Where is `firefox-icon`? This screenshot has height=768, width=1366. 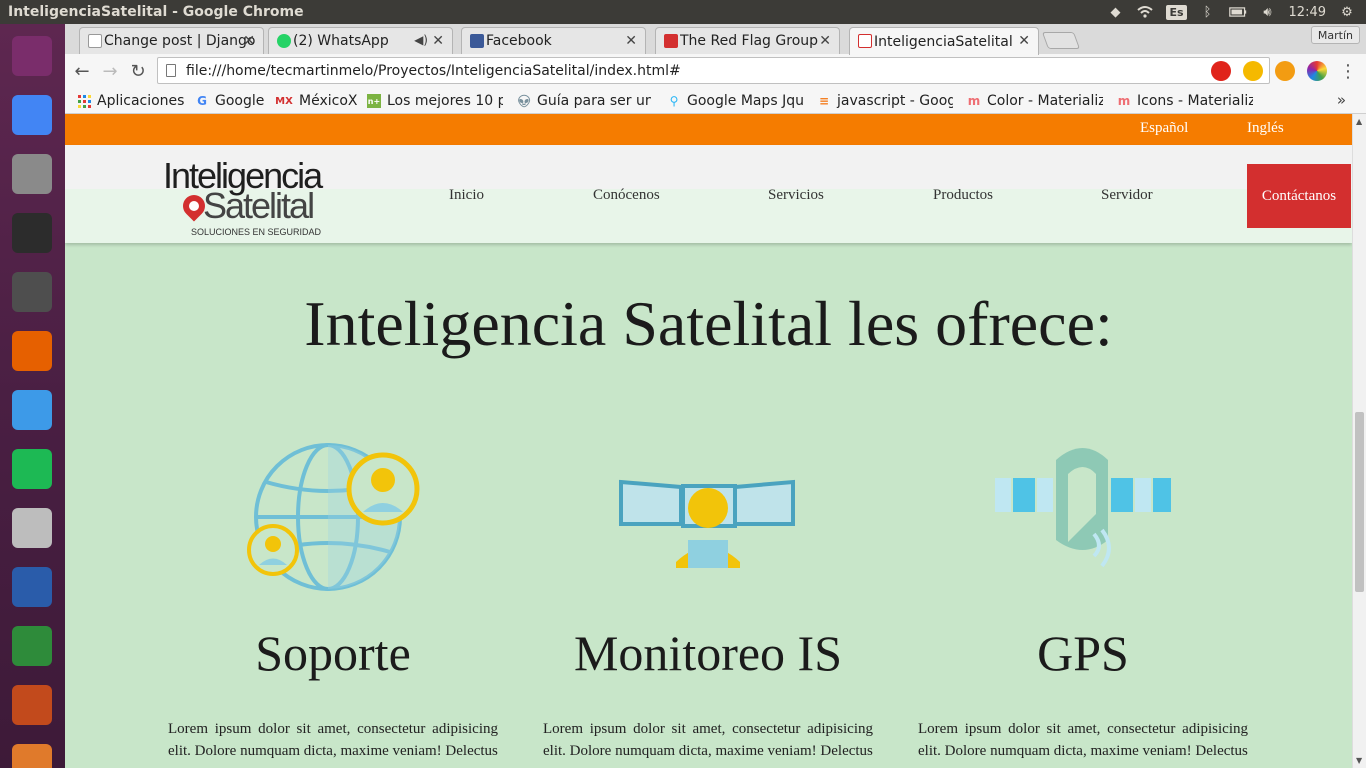
firefox-icon is located at coordinates (32, 351).